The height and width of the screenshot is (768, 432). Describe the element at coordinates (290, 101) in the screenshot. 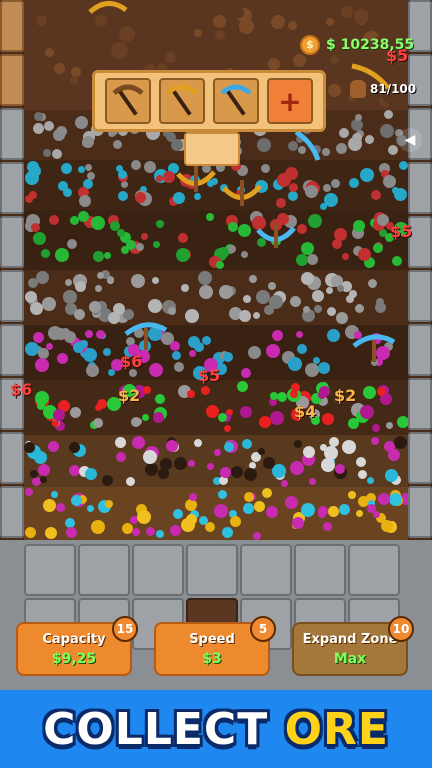

I see `add-tool-button: +` at that location.